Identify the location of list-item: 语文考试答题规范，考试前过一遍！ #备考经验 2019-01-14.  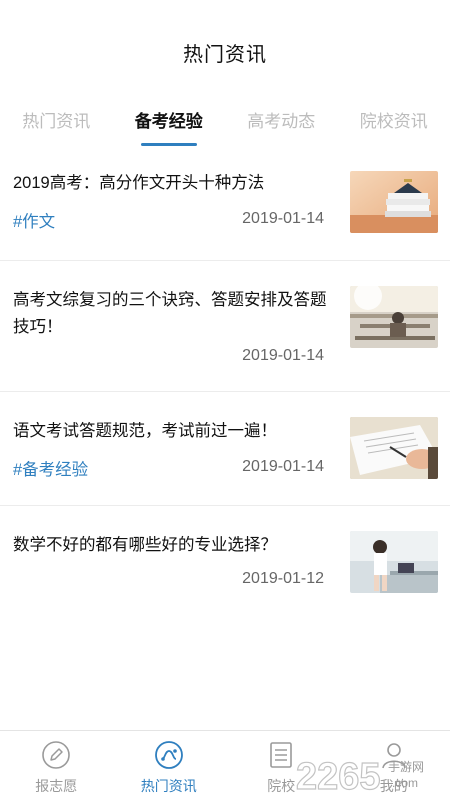
(225, 449).